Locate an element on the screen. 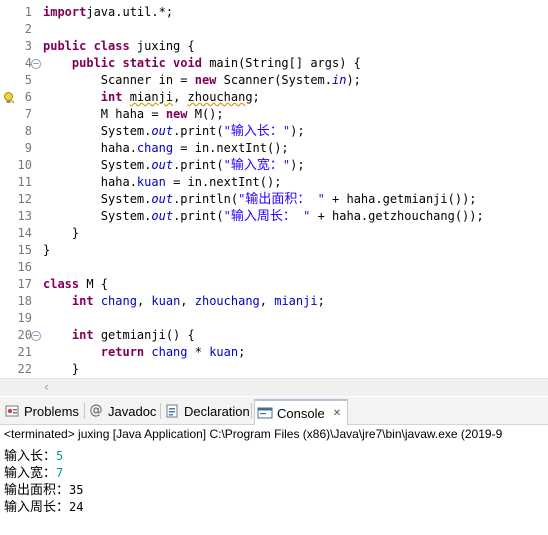 The width and height of the screenshot is (548, 535). code-text: M haha = new M(); is located at coordinates (133, 114).